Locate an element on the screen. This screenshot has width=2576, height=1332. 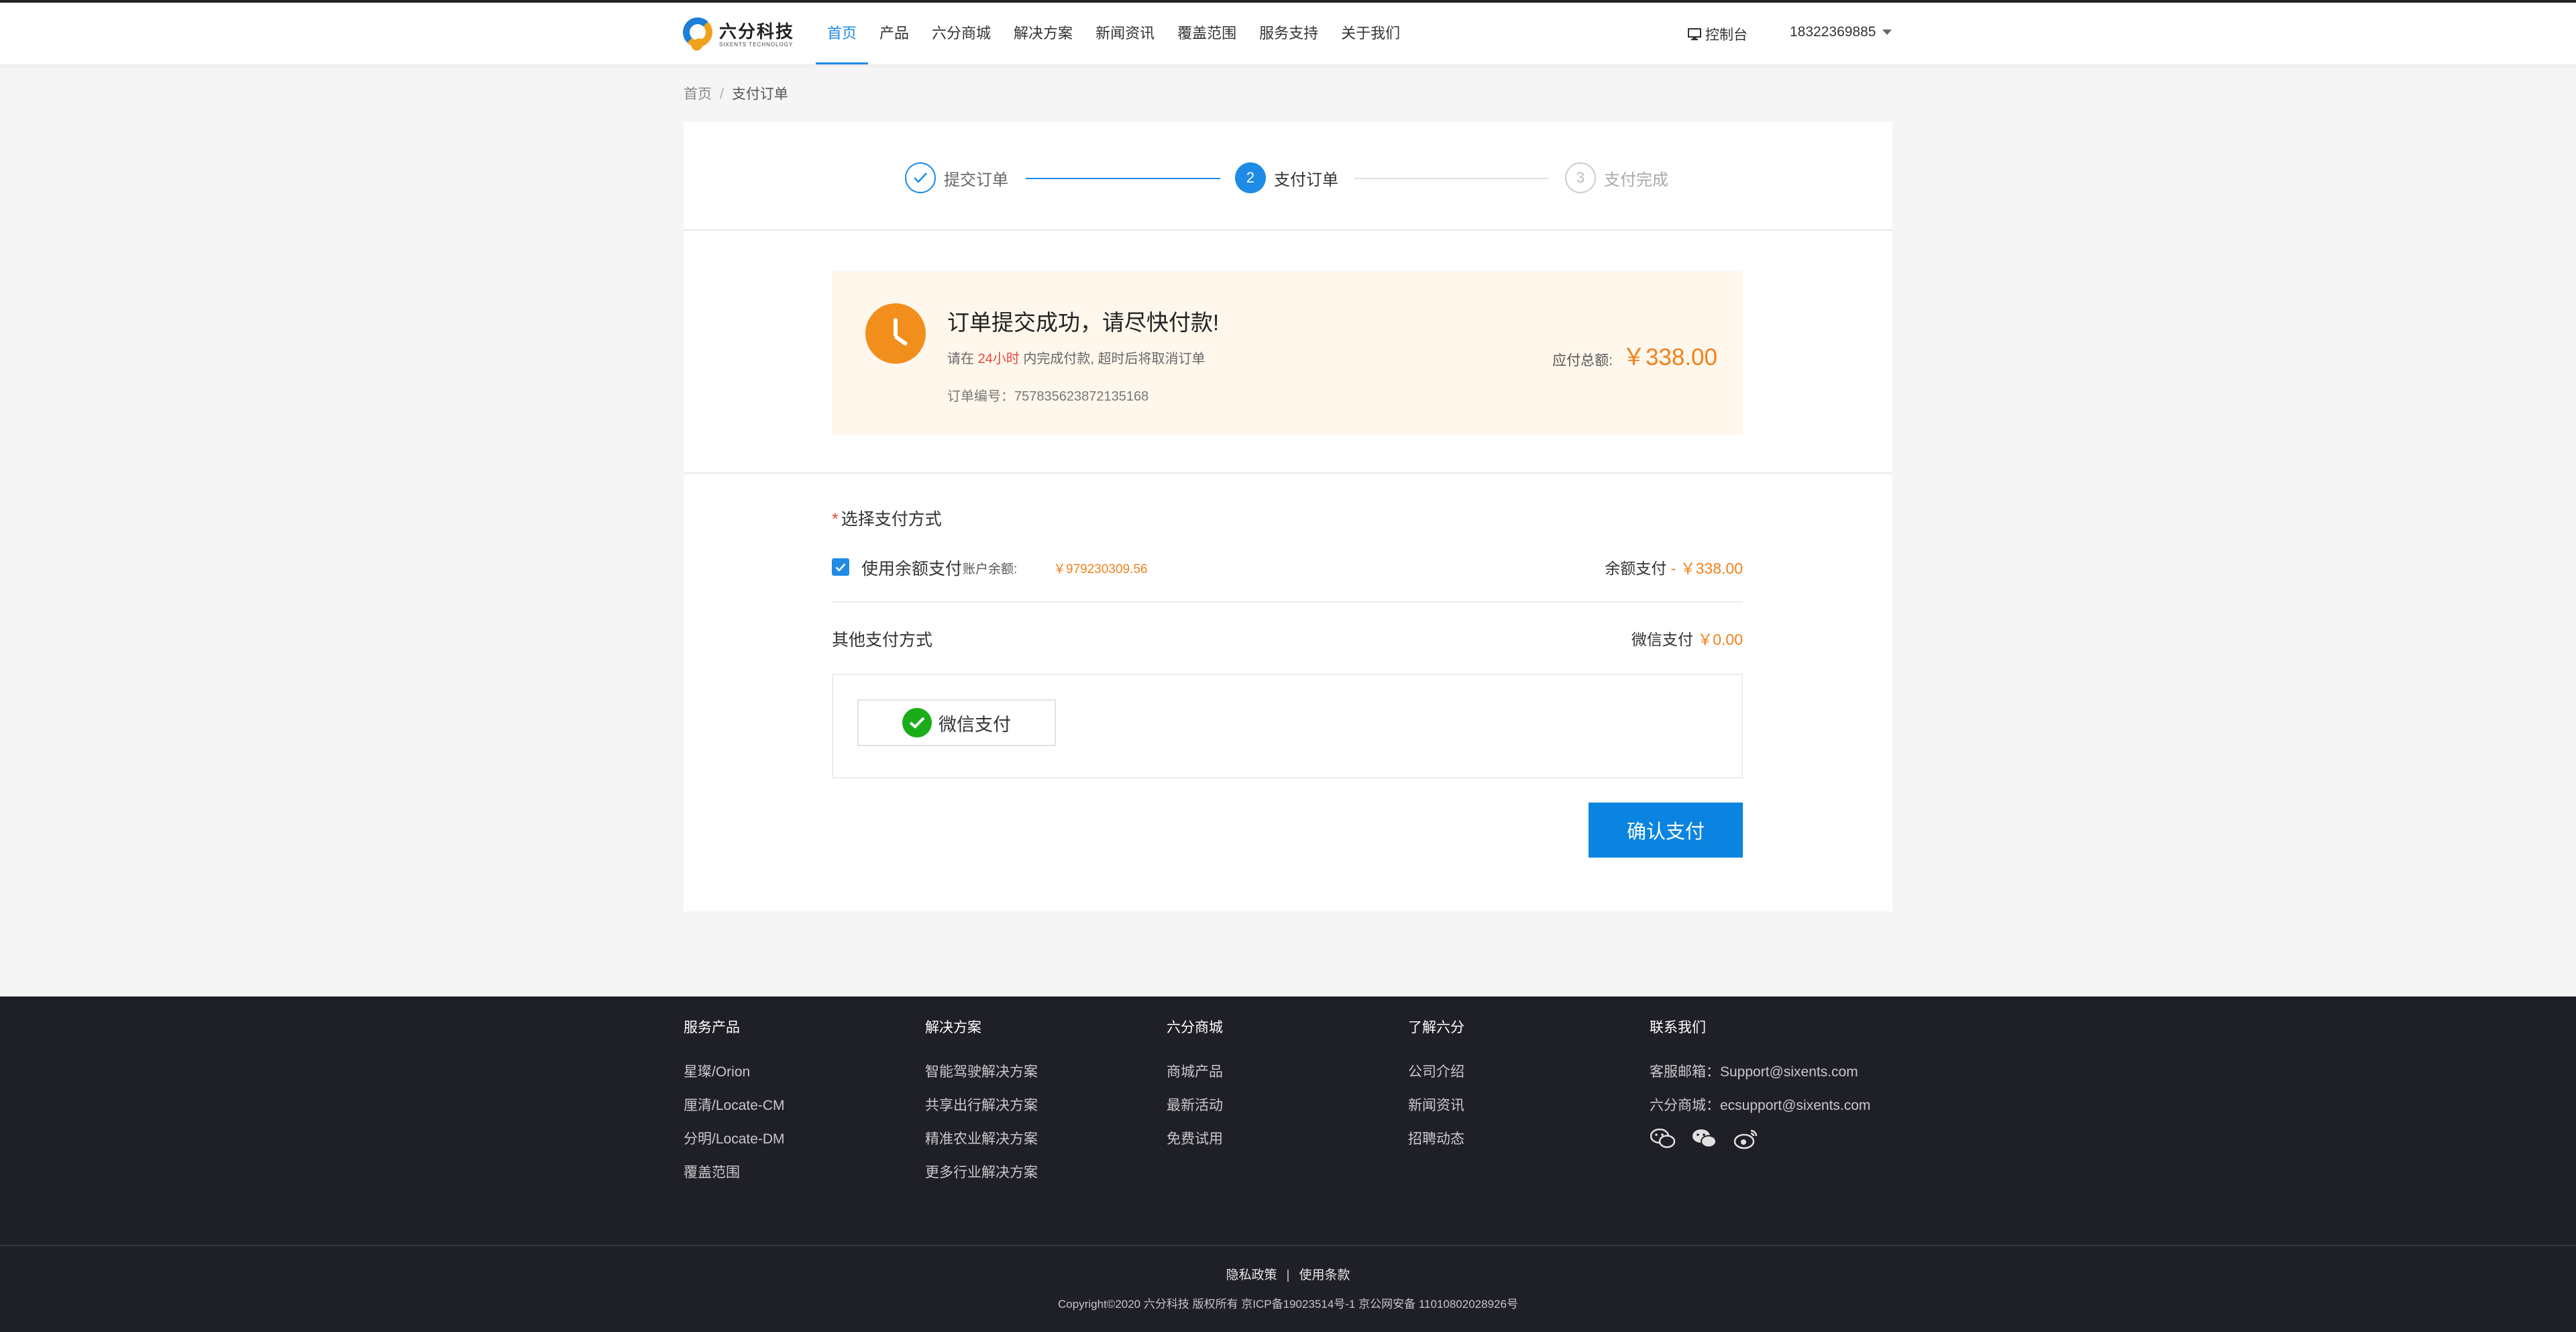
account-balance-value: ￥979230309.56 is located at coordinates (1100, 569).